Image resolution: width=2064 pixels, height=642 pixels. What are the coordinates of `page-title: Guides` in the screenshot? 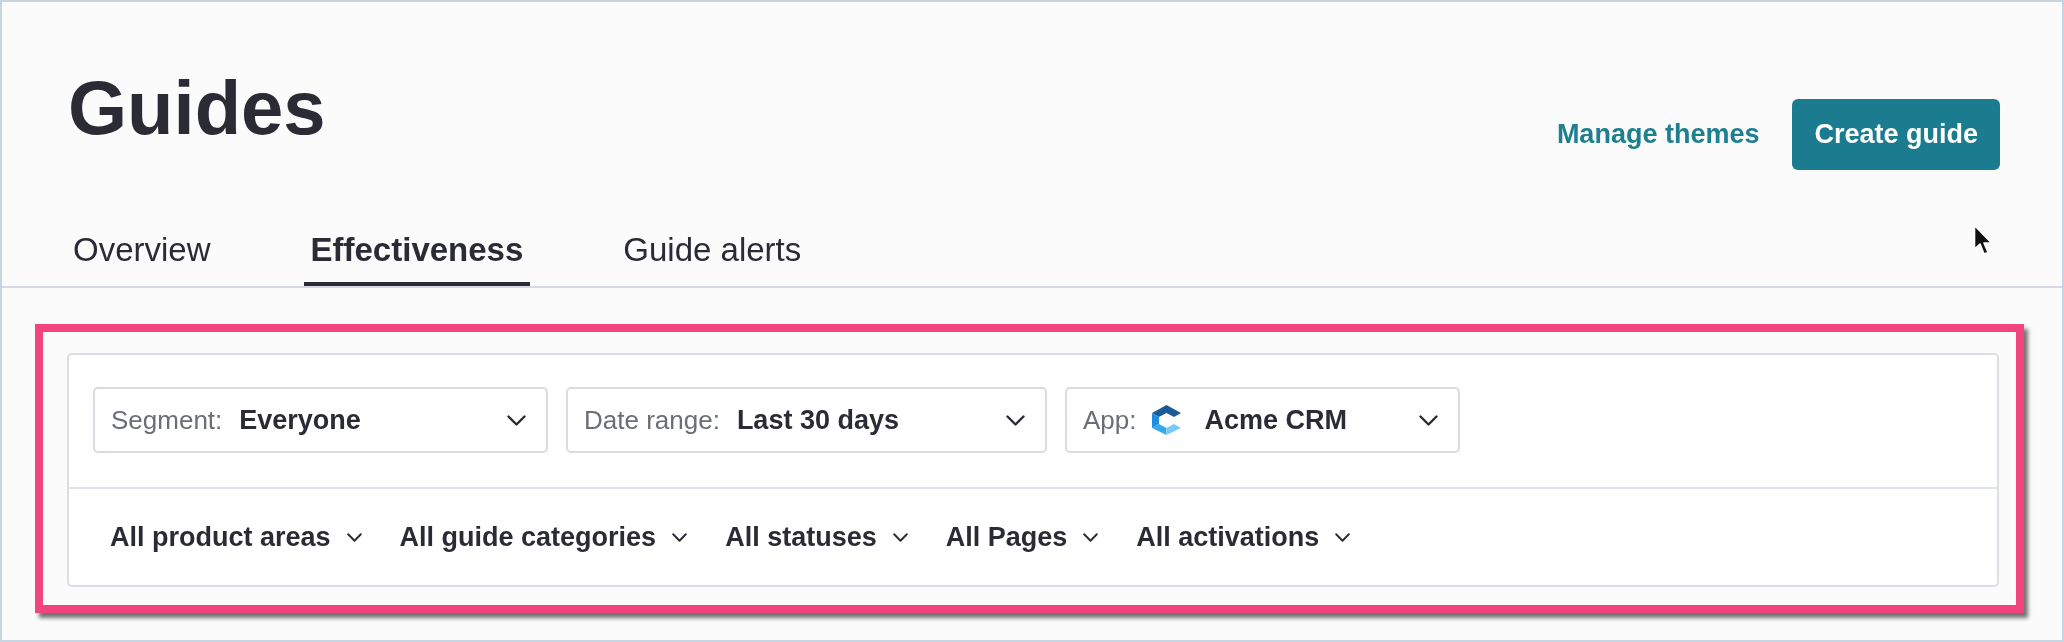 It's located at (197, 108).